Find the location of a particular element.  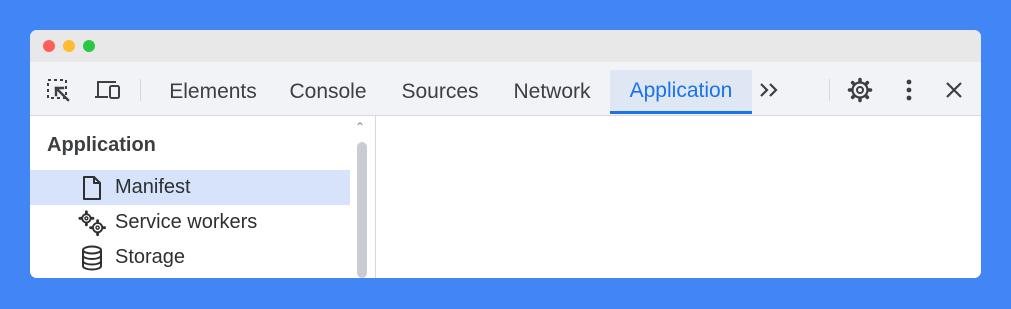

tab-network: Network is located at coordinates (552, 92).